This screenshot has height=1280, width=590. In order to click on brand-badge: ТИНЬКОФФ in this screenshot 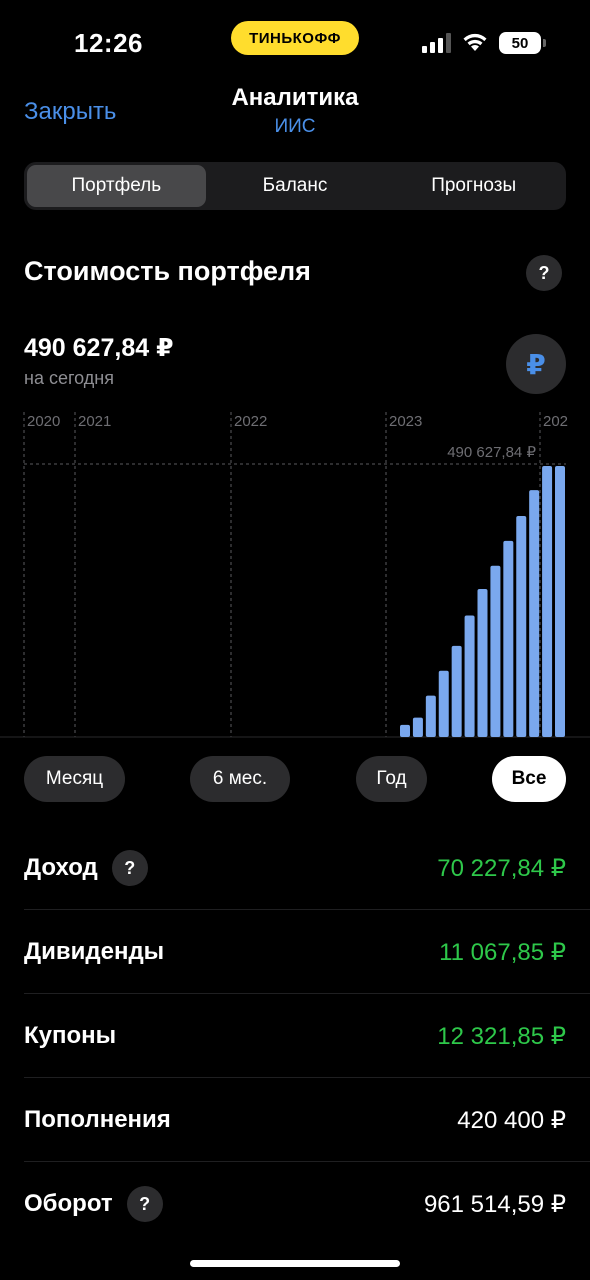, I will do `click(295, 38)`.